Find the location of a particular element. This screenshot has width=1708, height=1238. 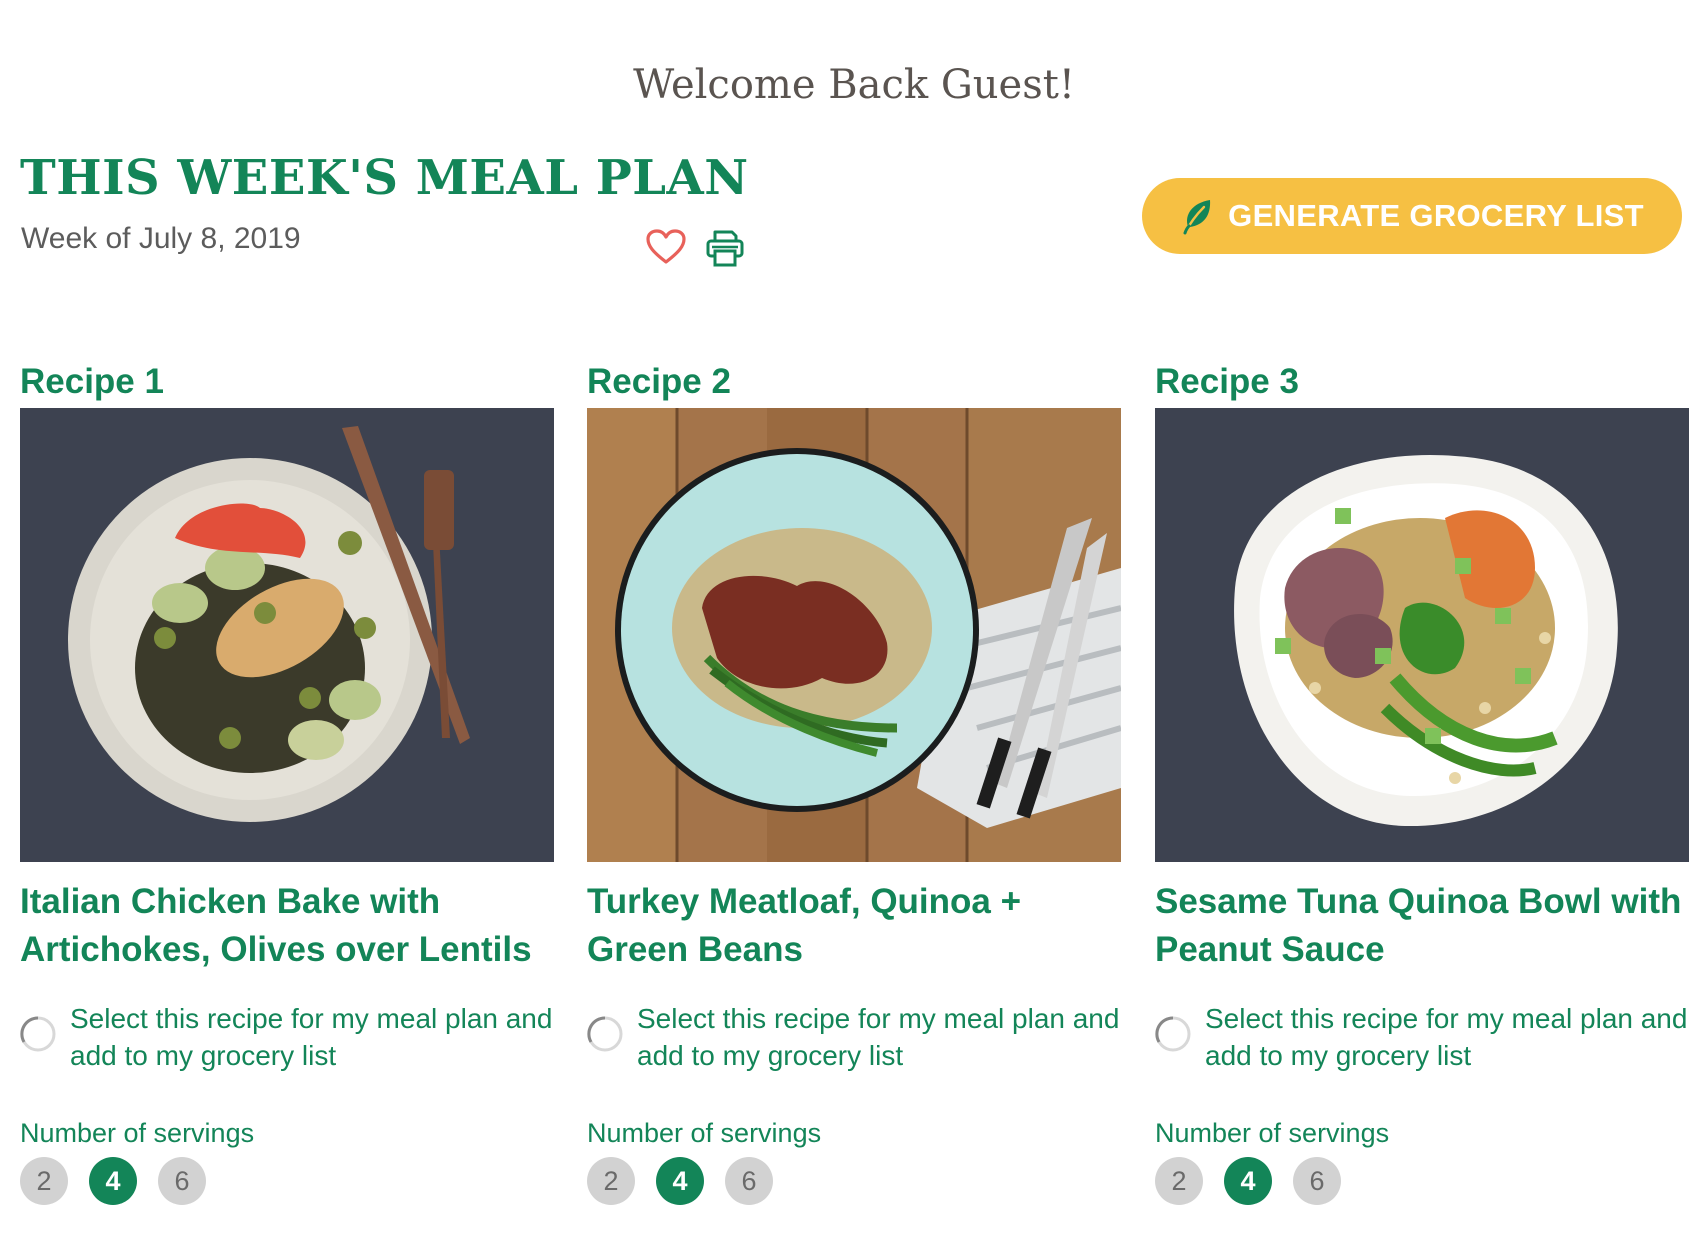

leaf-icon is located at coordinates (1197, 217).